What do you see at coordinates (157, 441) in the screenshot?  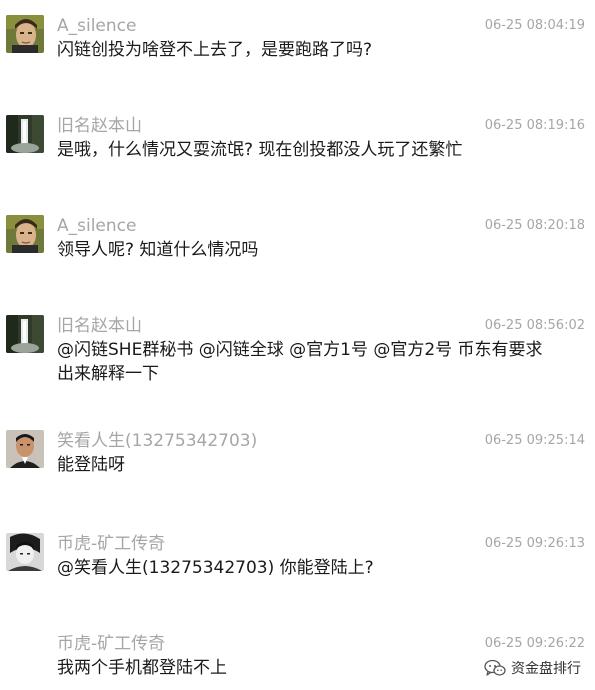 I see `sender-name: 笑看人生(13275342703)` at bounding box center [157, 441].